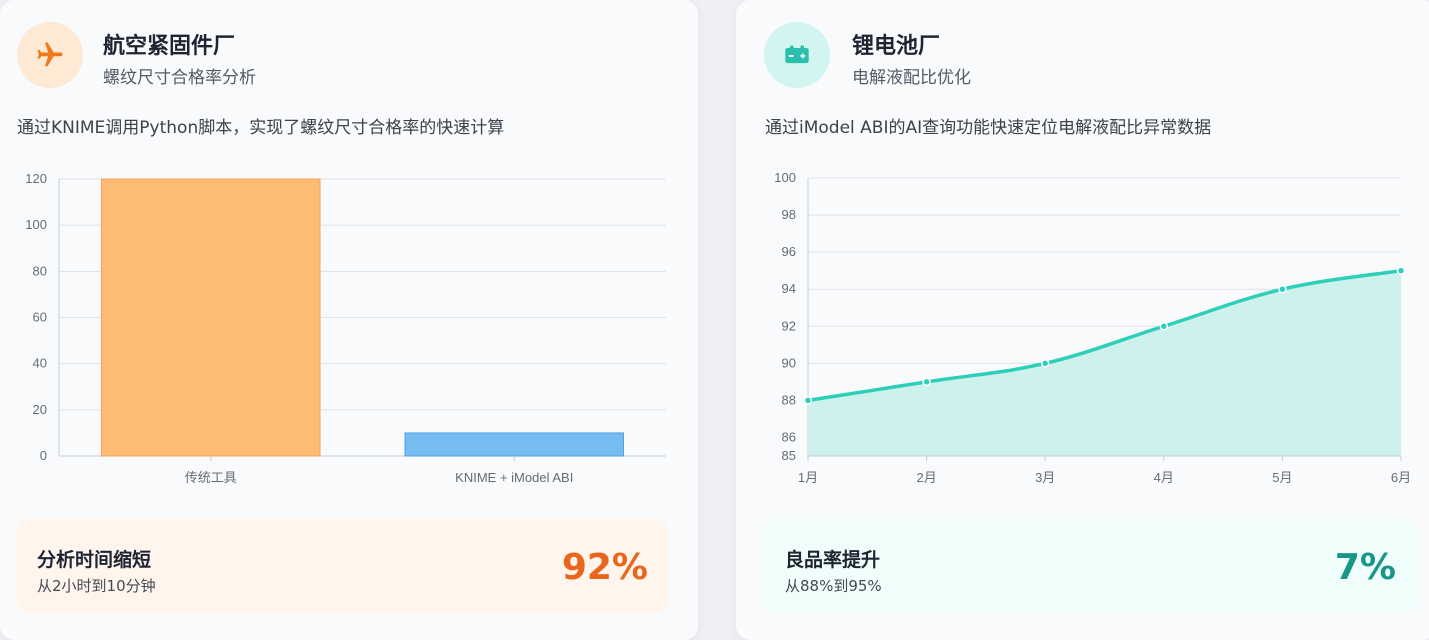 The height and width of the screenshot is (640, 1429). Describe the element at coordinates (1365, 567) in the screenshot. I see `stat-value: 7%` at that location.